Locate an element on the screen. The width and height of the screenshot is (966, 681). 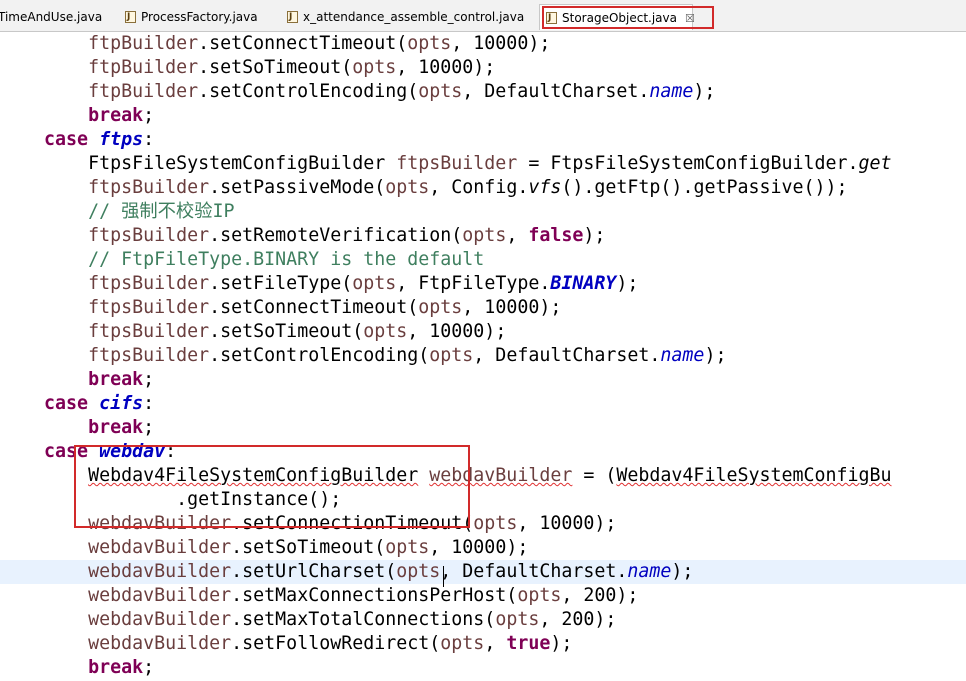
tab-attendance-control: x_attendance_assemble_control.java is located at coordinates (405, 17).